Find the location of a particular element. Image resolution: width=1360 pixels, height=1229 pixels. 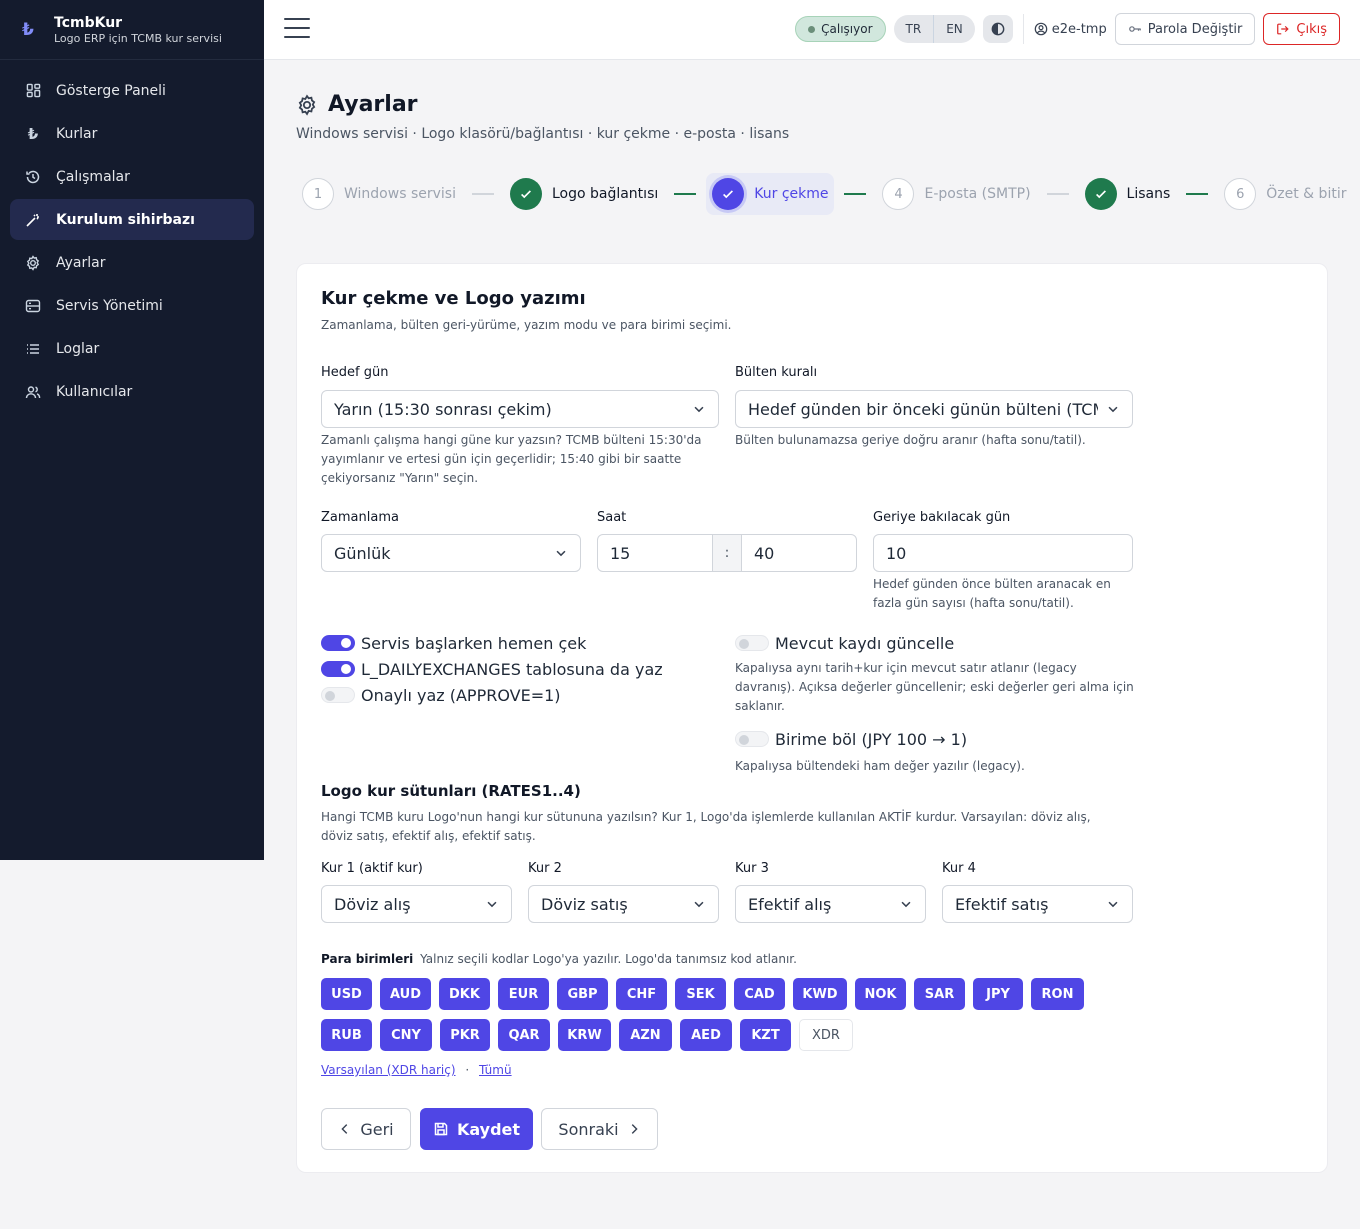

brand: ₺ TcmbKur Logo ERP için TCMB kur servisi is located at coordinates (132, 30).